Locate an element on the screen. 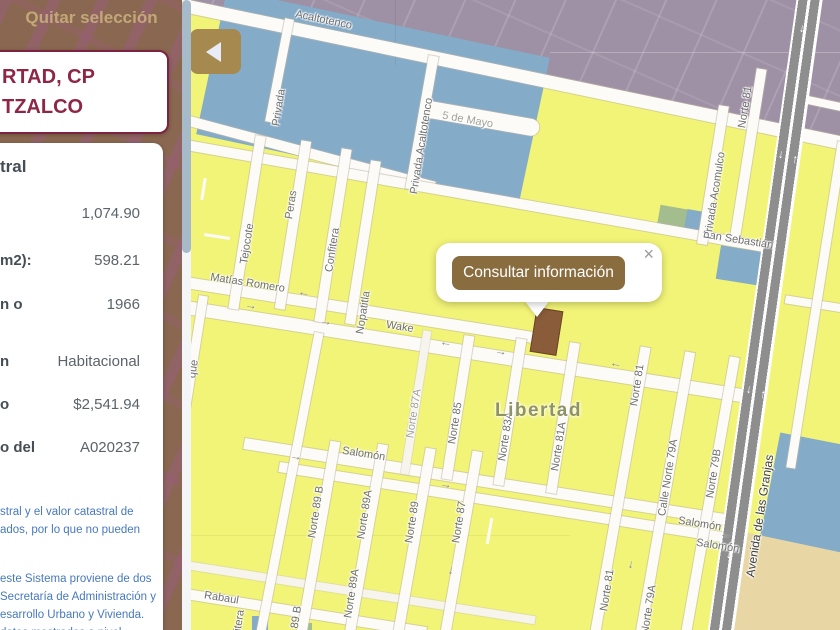 The image size is (840, 630). info-row-label: o is located at coordinates (5, 404).